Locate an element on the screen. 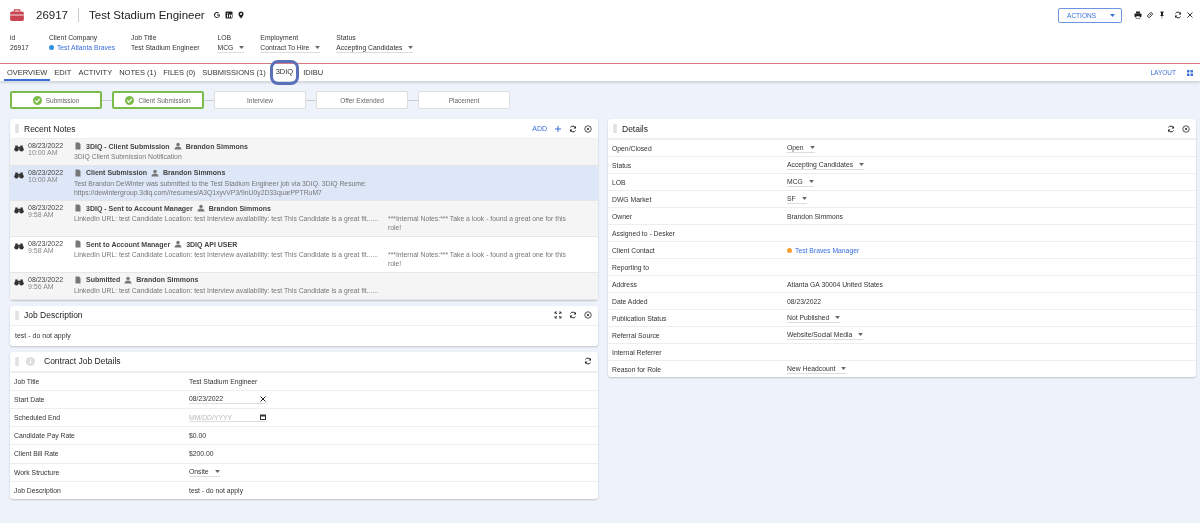 The width and height of the screenshot is (1200, 523). record-id: 26917 is located at coordinates (52, 15).